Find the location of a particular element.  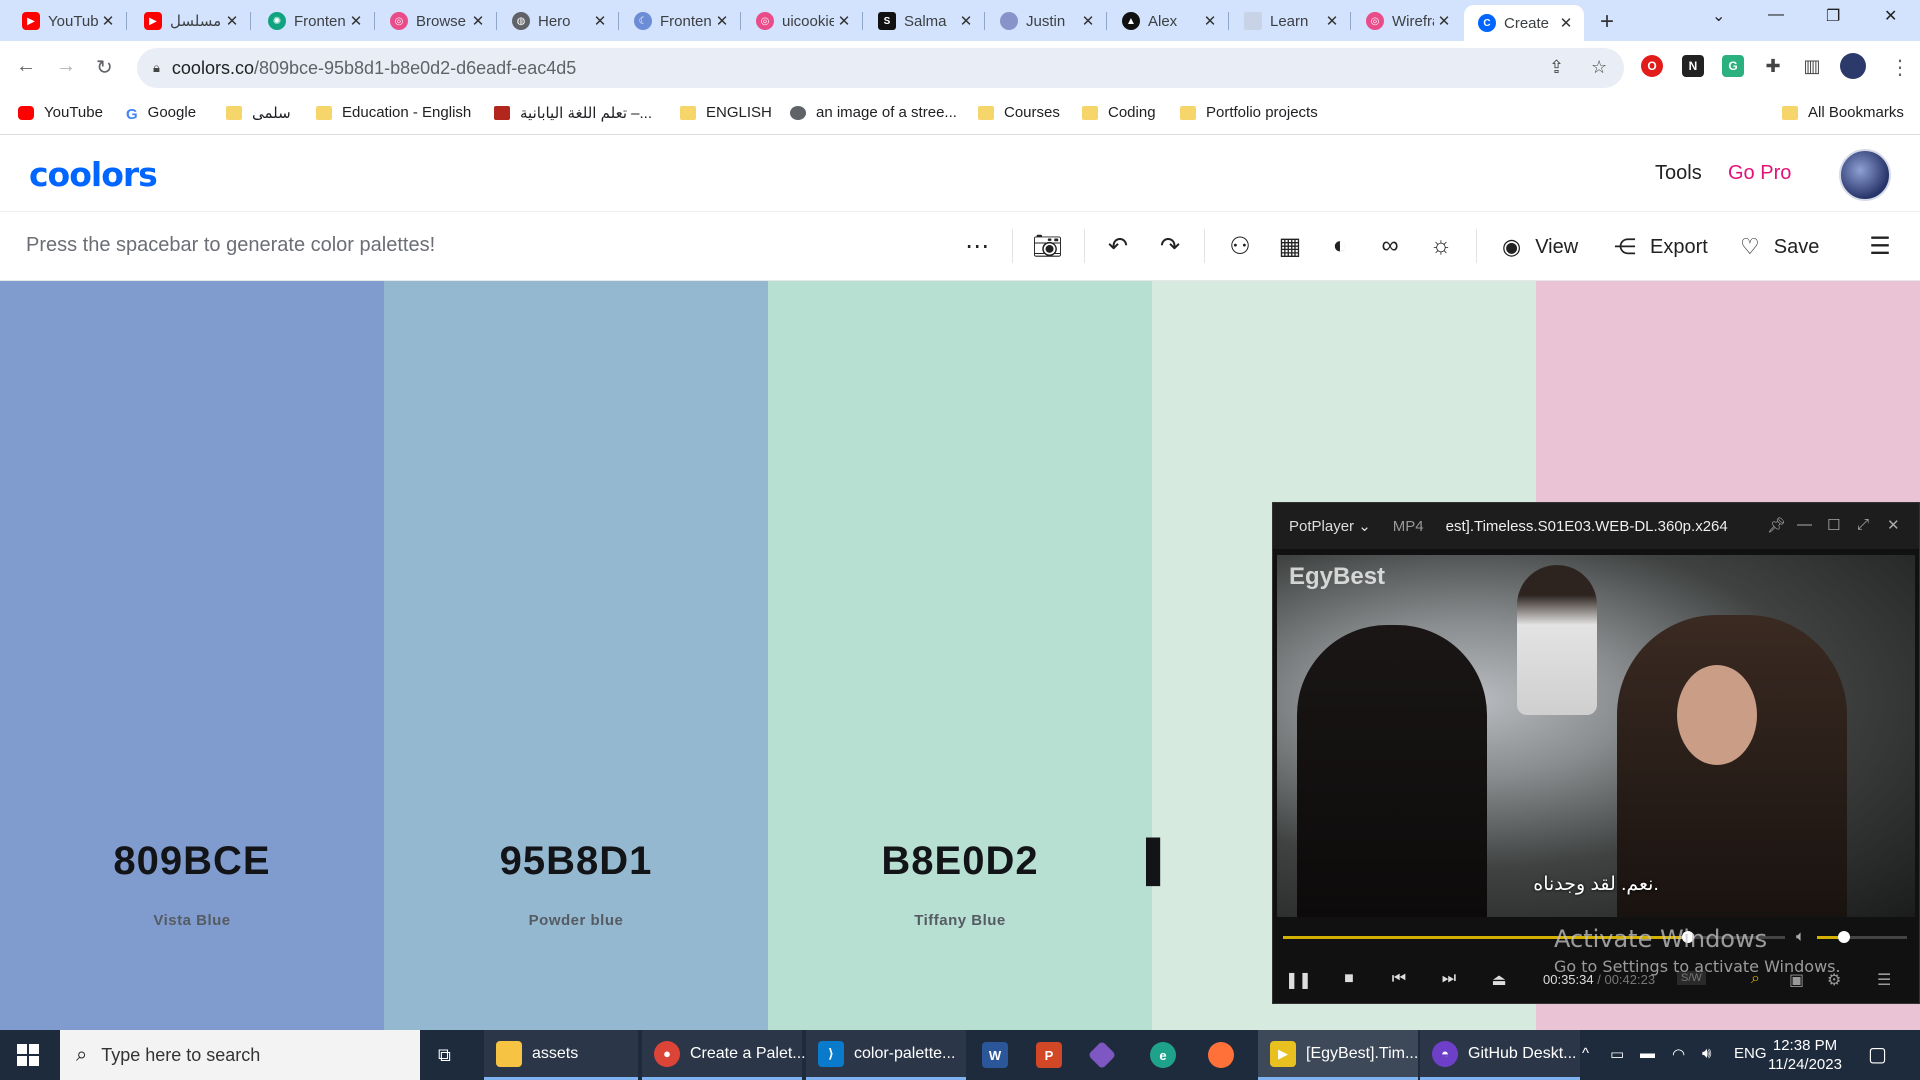

reload-button: ↻ is located at coordinates (104, 67).